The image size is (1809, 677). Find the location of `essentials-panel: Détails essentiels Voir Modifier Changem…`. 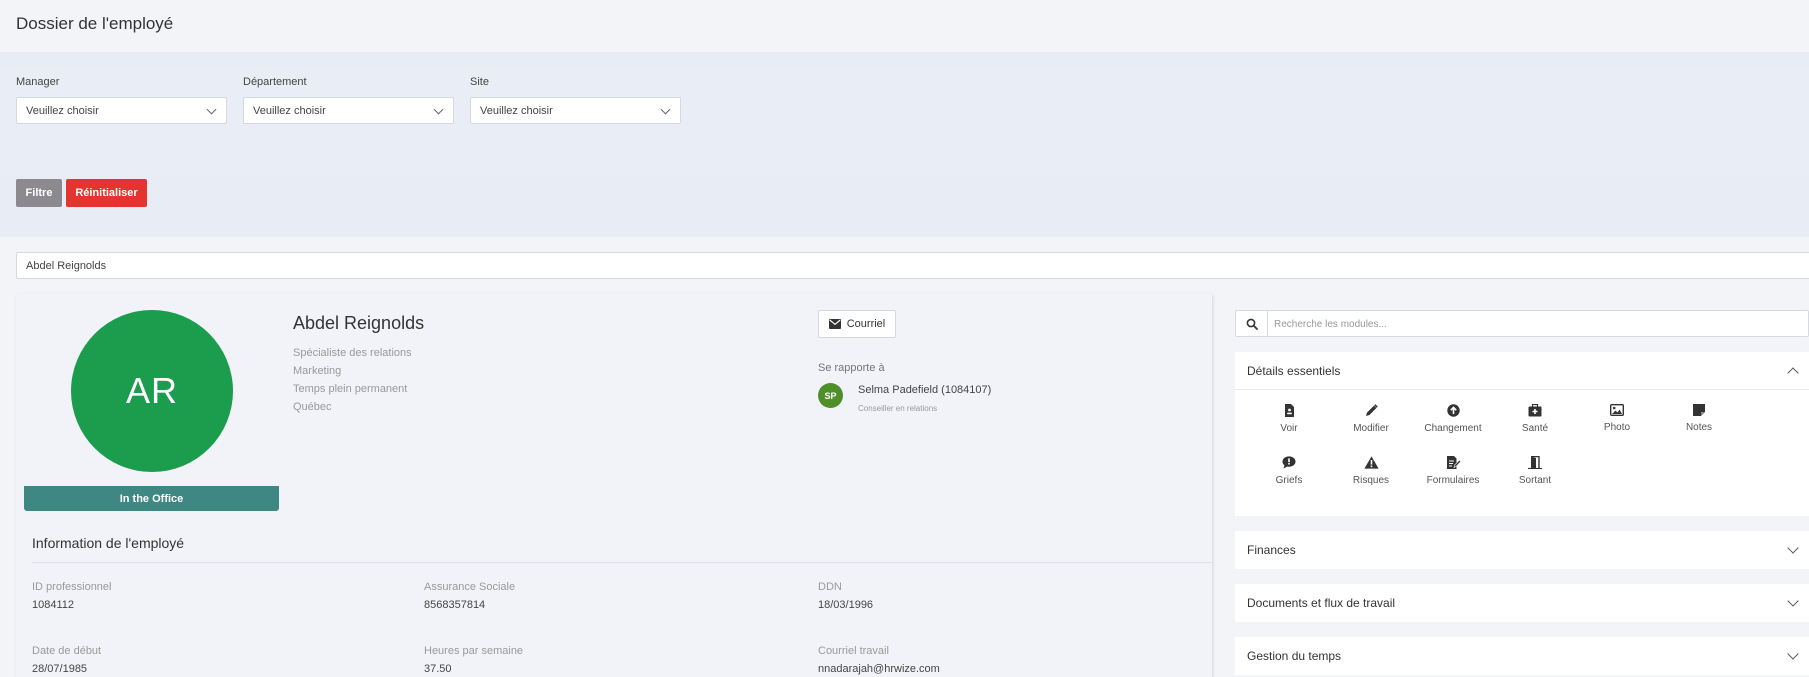

essentials-panel: Détails essentiels Voir Modifier Changem… is located at coordinates (1522, 434).